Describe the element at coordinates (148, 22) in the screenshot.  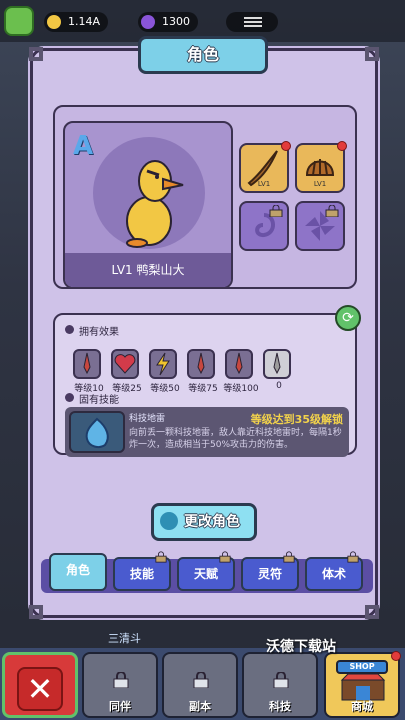
I see `gem-icon` at that location.